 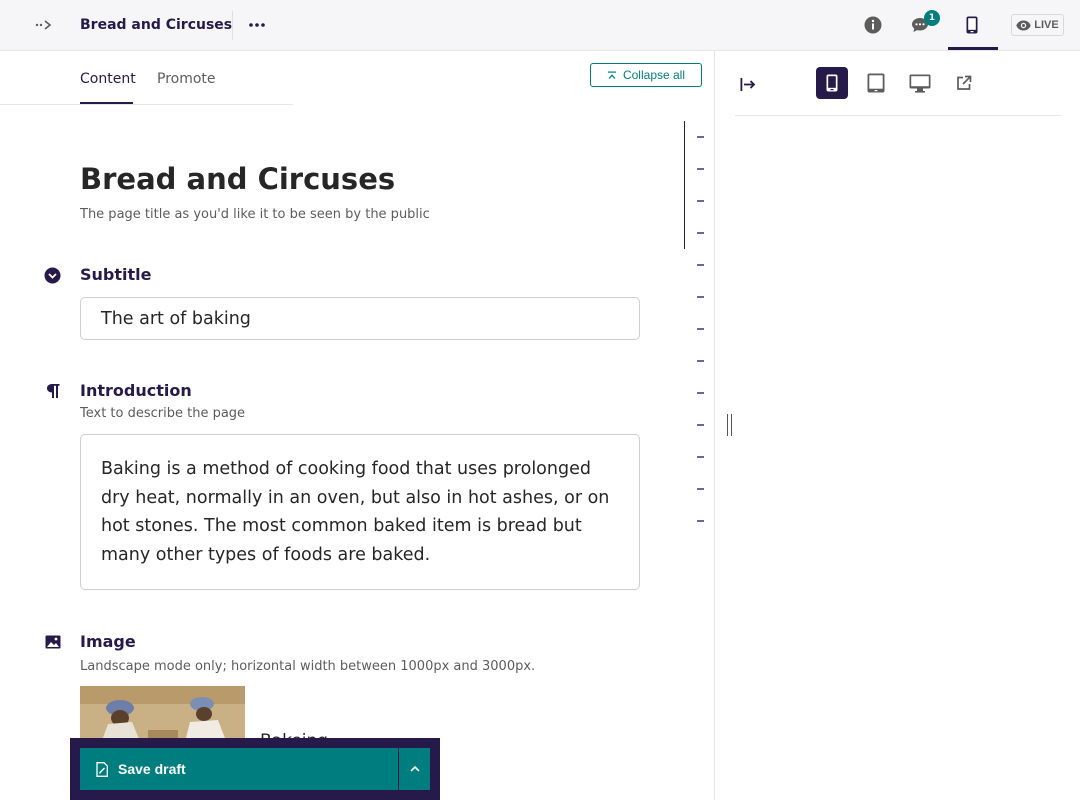 What do you see at coordinates (152, 769) in the screenshot?
I see `save-draft-label: Save draft` at bounding box center [152, 769].